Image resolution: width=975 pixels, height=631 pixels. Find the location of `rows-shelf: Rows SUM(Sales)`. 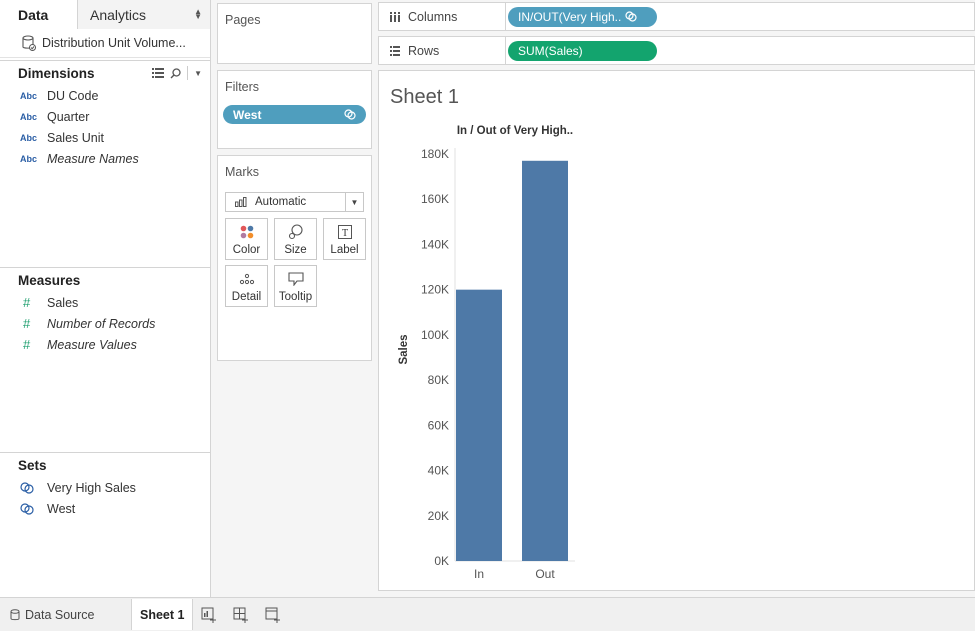

rows-shelf: Rows SUM(Sales) is located at coordinates (676, 50).